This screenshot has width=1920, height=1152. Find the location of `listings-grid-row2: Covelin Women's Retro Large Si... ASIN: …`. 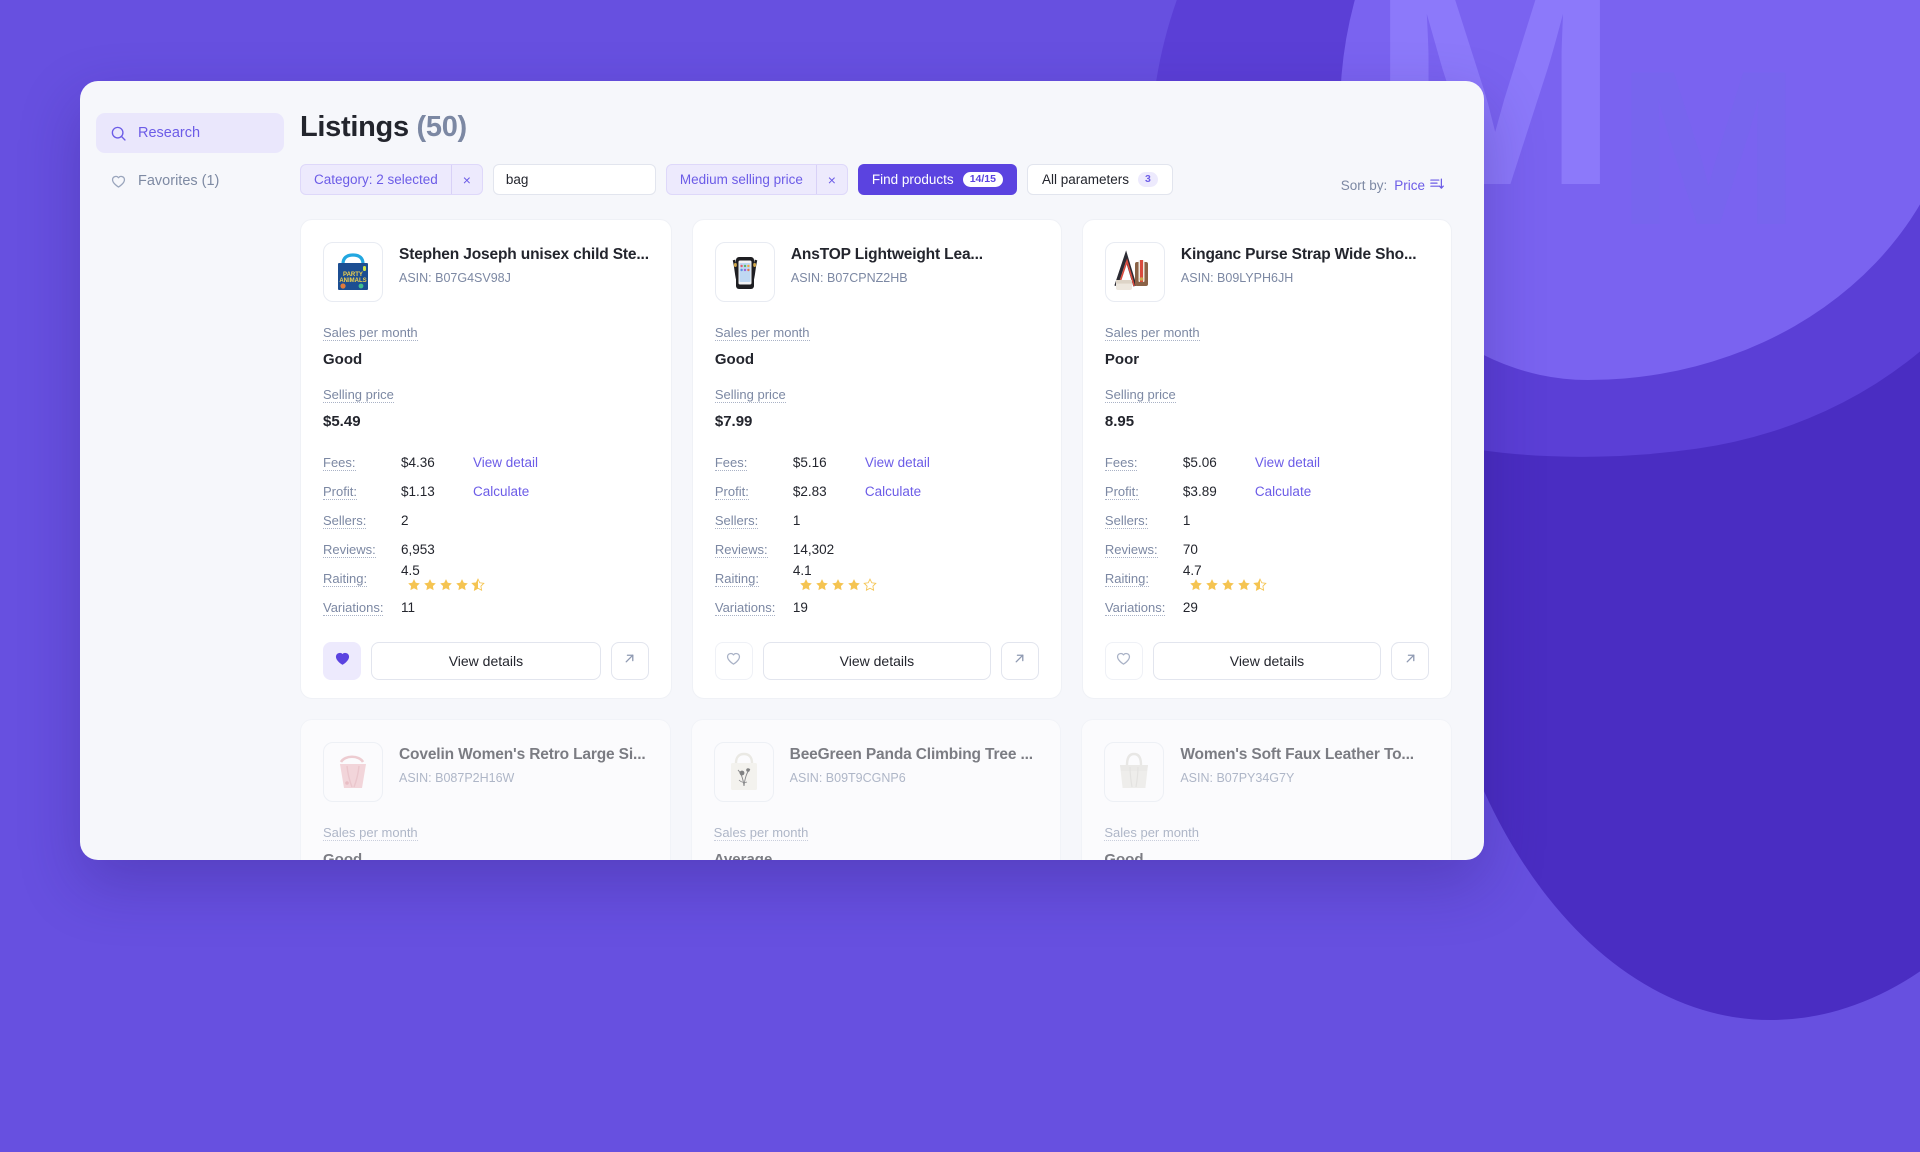

listings-grid-row2: Covelin Women's Retro Large Si... ASIN: … is located at coordinates (876, 789).